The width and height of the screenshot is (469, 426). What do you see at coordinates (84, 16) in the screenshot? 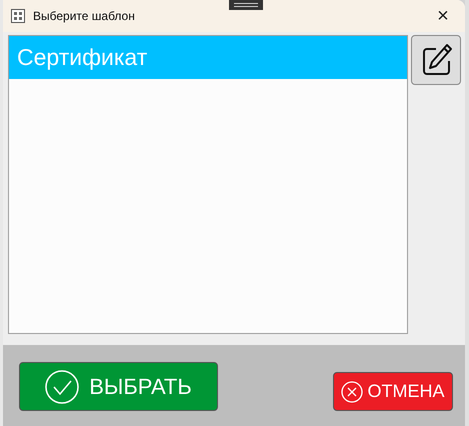
I see `window-title: Выберите шаблон` at bounding box center [84, 16].